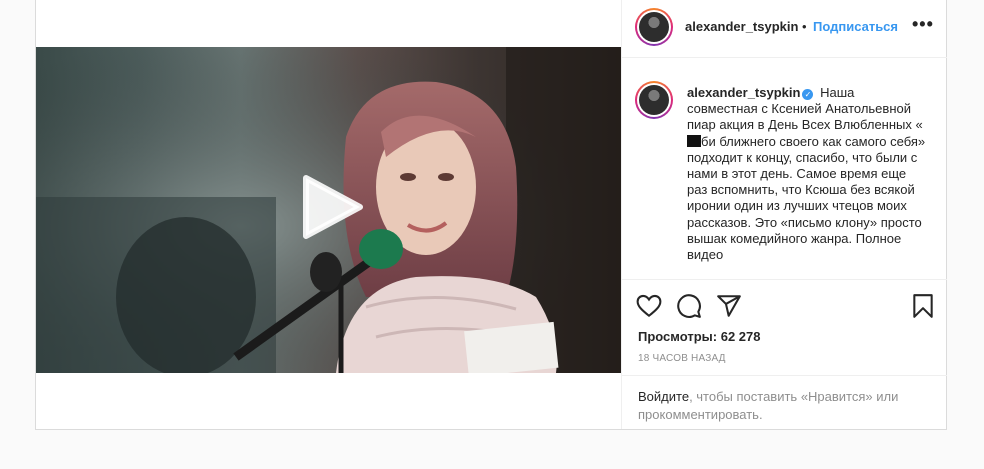 Image resolution: width=984 pixels, height=469 pixels. I want to click on save-button, so click(923, 306).